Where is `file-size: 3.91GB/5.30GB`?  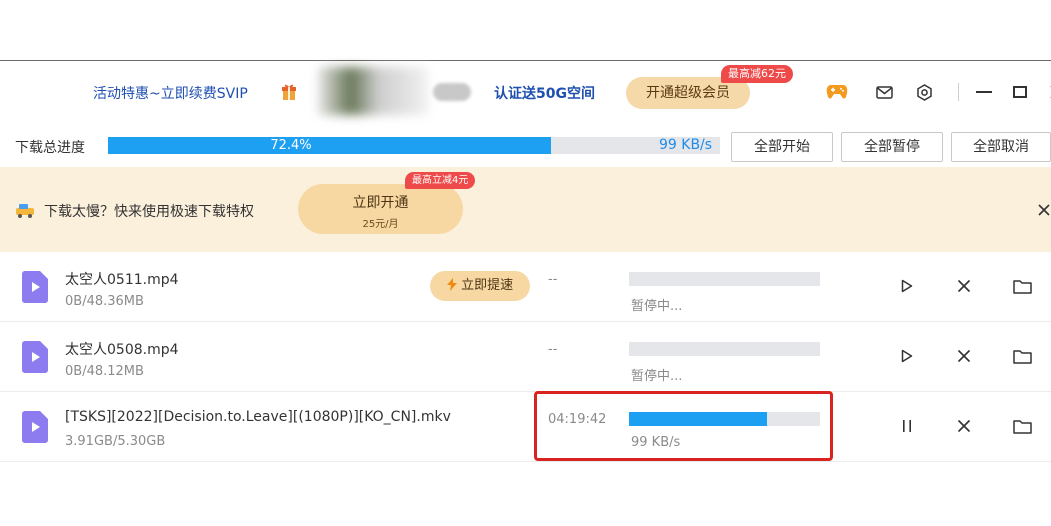 file-size: 3.91GB/5.30GB is located at coordinates (115, 441).